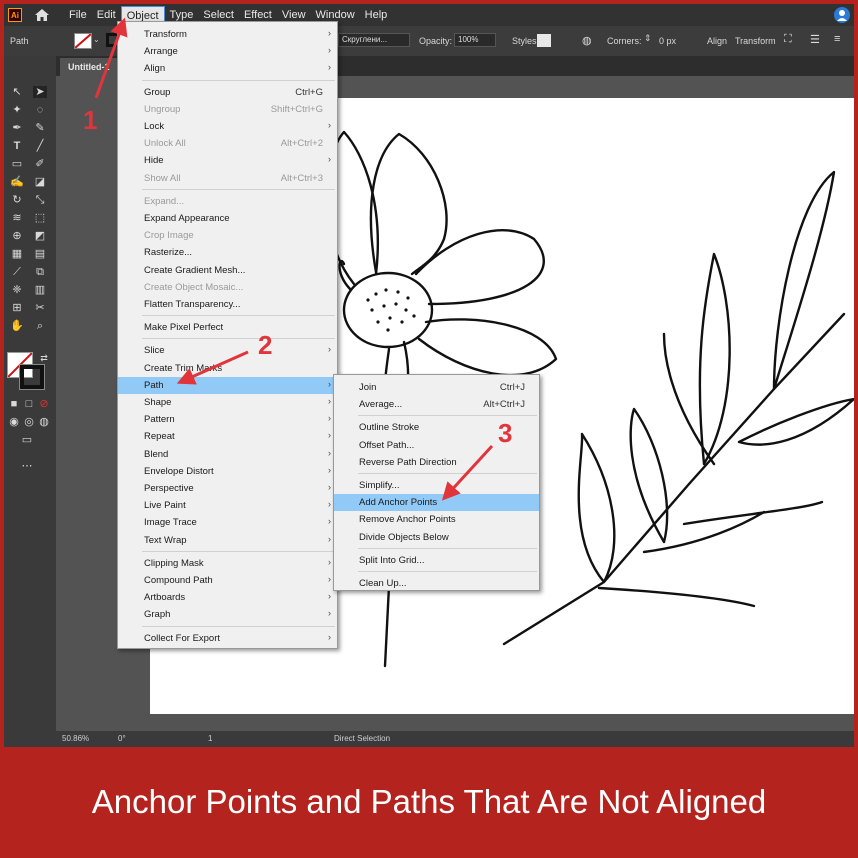  What do you see at coordinates (40, 254) in the screenshot?
I see `gradient-icon: ▤` at bounding box center [40, 254].